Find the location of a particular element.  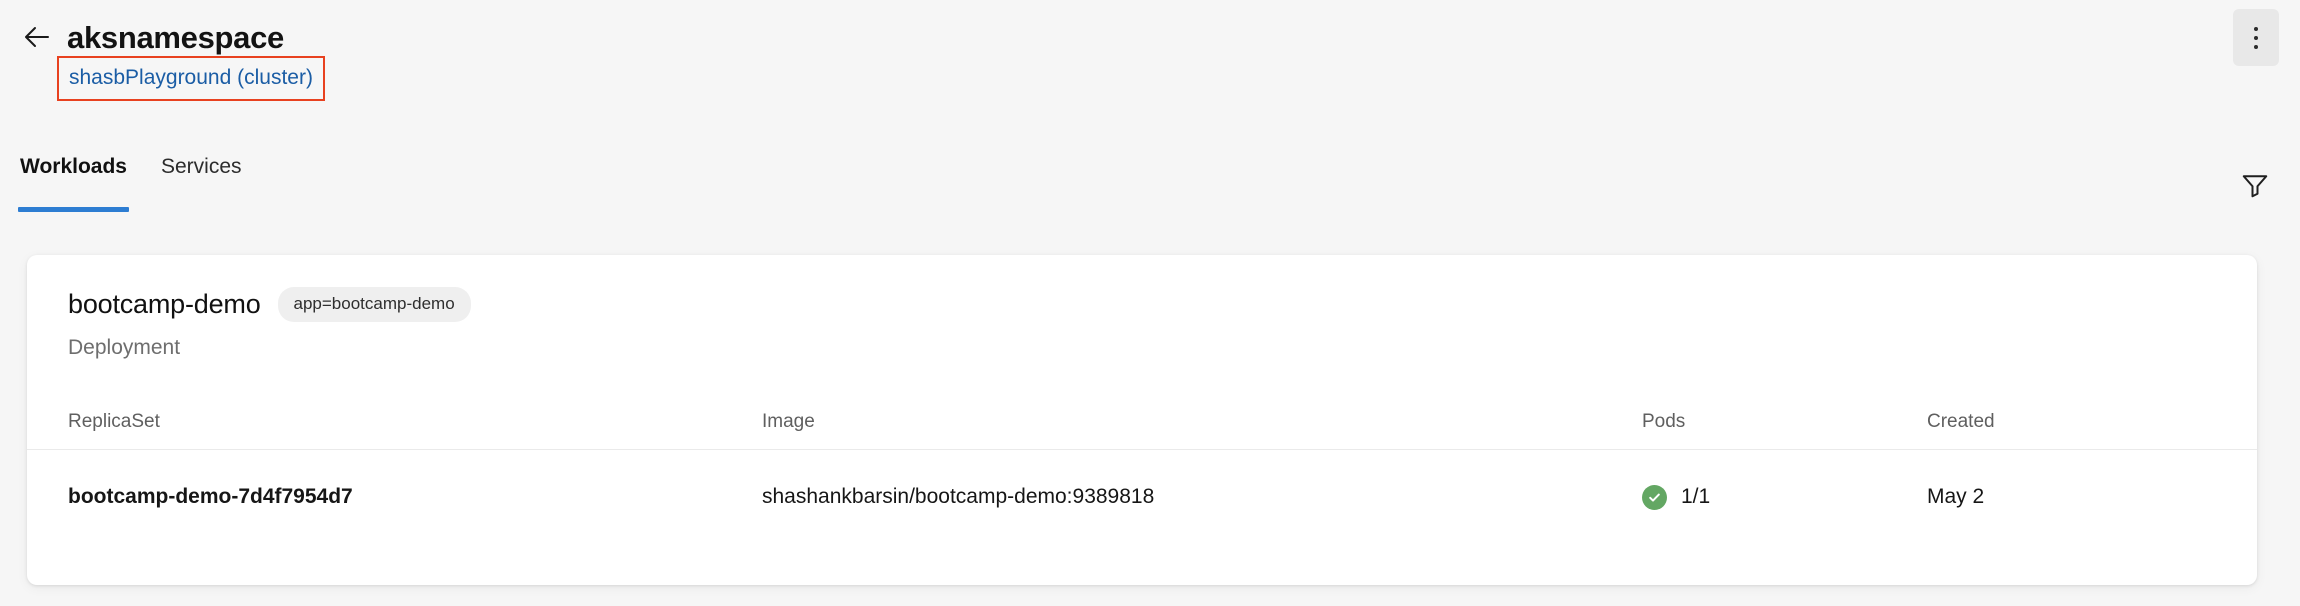

workload-title-row: bootcamp-demo app=bootcamp-demo is located at coordinates (1162, 304).